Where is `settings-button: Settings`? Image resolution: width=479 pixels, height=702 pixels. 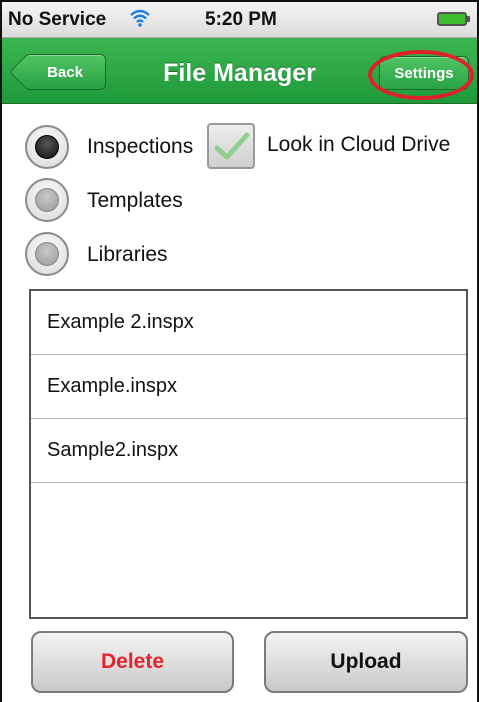 settings-button: Settings is located at coordinates (424, 73).